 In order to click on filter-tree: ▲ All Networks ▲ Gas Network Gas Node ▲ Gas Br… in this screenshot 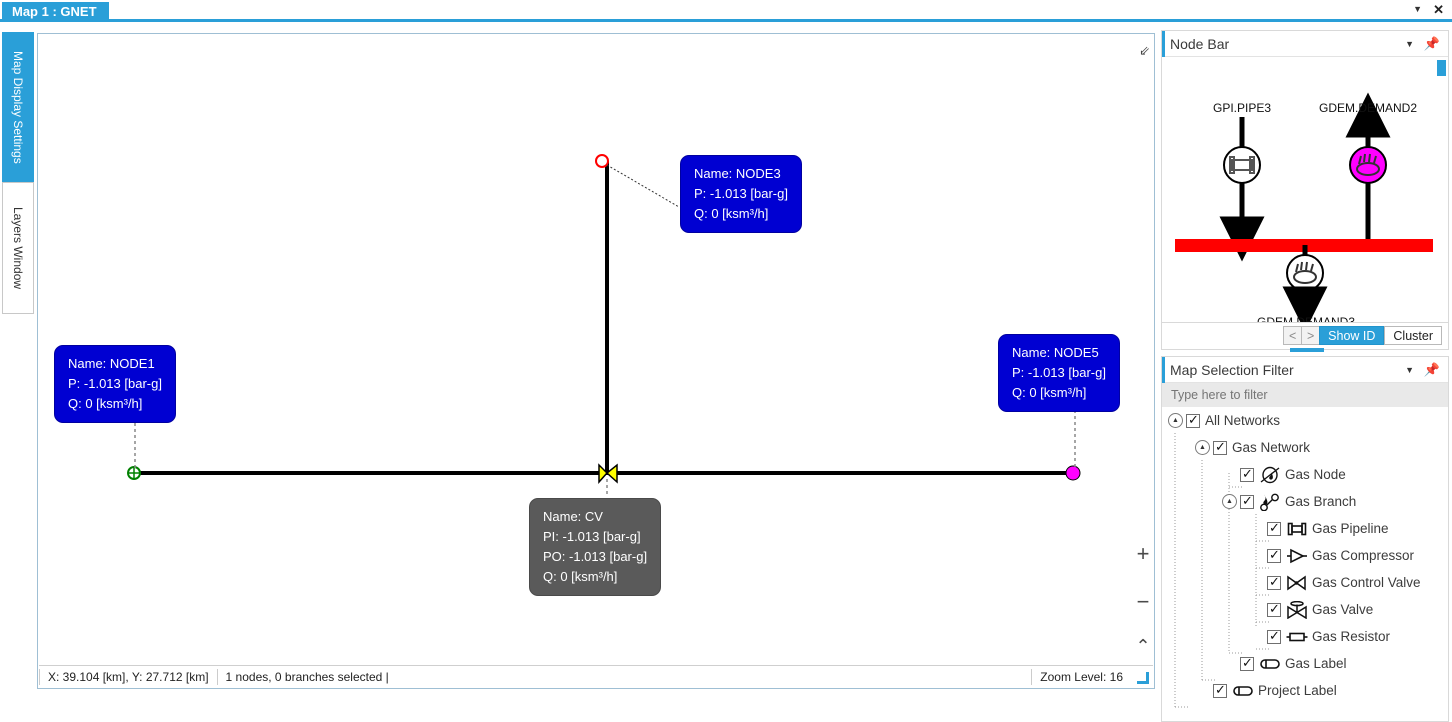, I will do `click(1305, 563)`.